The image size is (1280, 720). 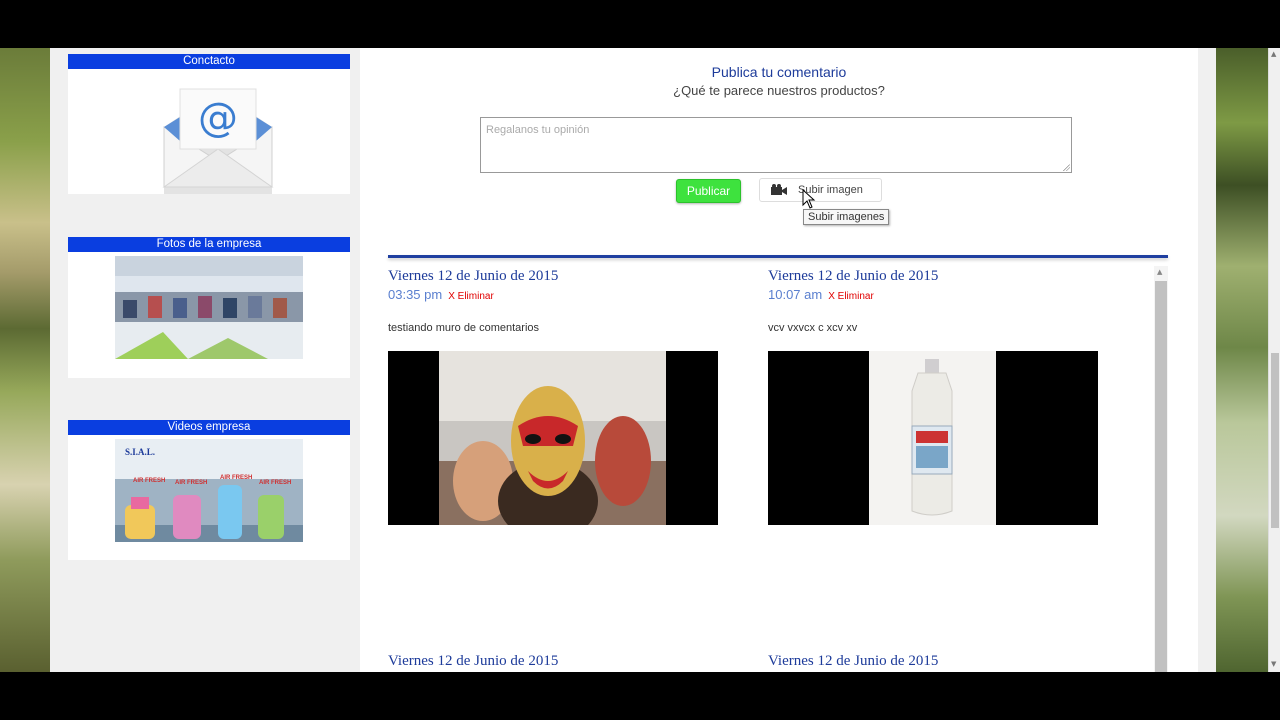 What do you see at coordinates (1275, 440) in the screenshot?
I see `page-scrollbar-thumb` at bounding box center [1275, 440].